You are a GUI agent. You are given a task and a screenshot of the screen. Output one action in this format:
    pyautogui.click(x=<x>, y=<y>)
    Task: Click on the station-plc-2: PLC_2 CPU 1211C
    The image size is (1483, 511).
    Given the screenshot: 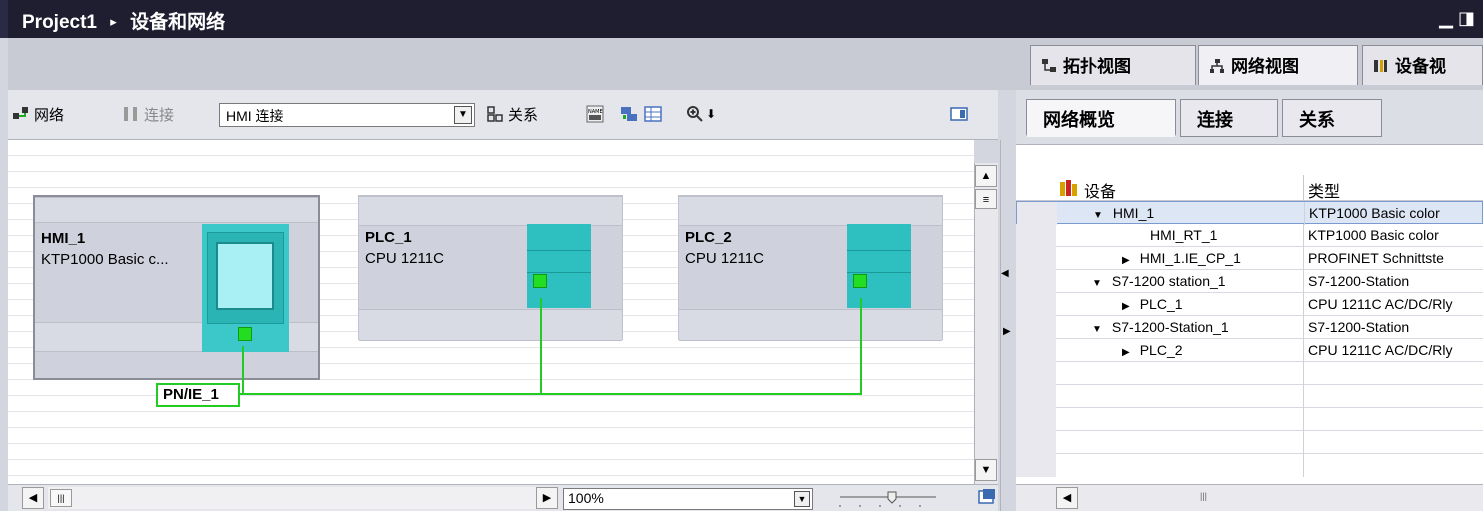 What is the action you would take?
    pyautogui.click(x=810, y=268)
    